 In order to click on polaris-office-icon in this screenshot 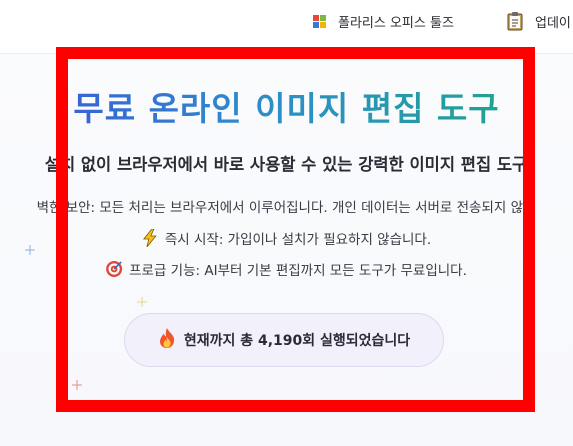, I will do `click(319, 21)`.